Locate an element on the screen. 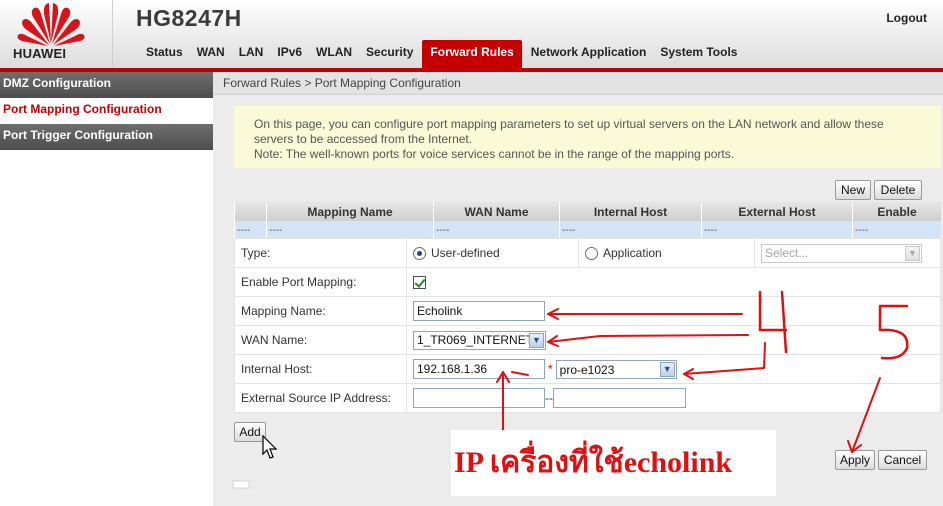  table-row: ---- ---- ---- ---- ---- ---- is located at coordinates (587, 230).